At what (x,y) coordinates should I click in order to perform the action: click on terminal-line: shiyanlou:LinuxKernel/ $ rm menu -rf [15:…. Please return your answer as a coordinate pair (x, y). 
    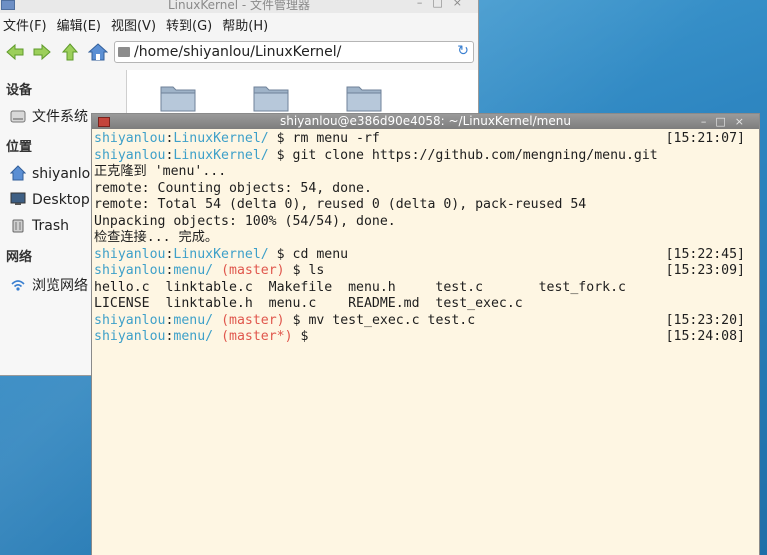
    Looking at the image, I should click on (424, 139).